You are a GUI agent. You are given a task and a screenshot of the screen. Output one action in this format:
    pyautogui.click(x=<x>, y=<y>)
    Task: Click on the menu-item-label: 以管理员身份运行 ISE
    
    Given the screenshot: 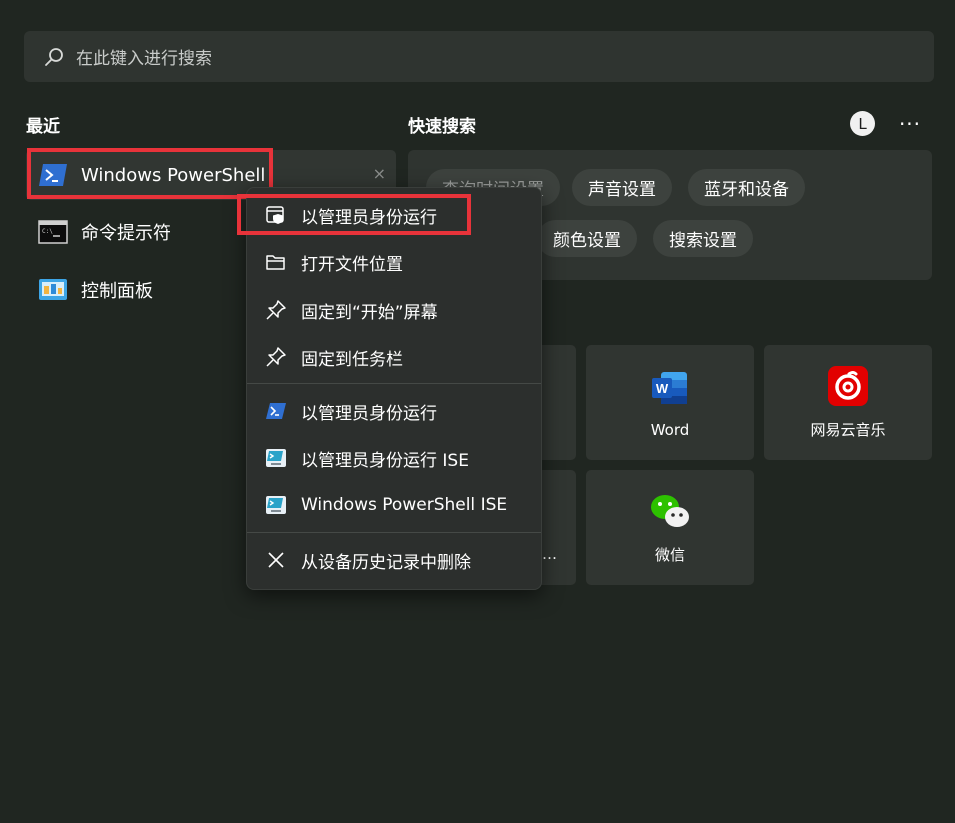 What is the action you would take?
    pyautogui.click(x=385, y=460)
    